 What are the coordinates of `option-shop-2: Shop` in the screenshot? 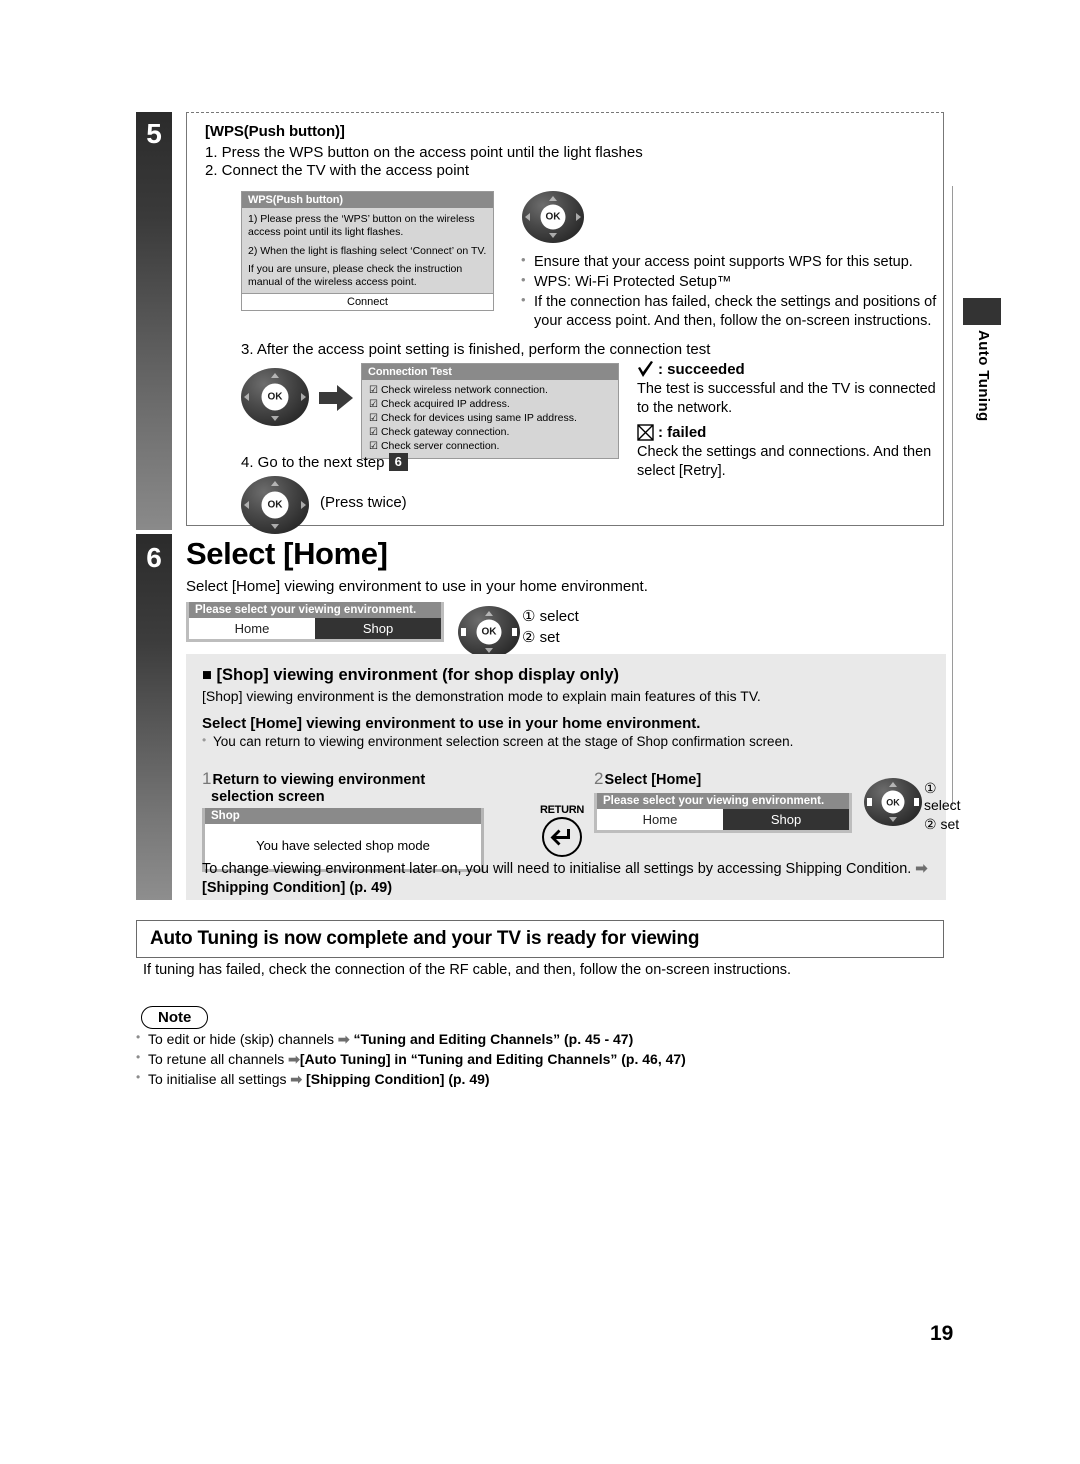 It's located at (786, 819).